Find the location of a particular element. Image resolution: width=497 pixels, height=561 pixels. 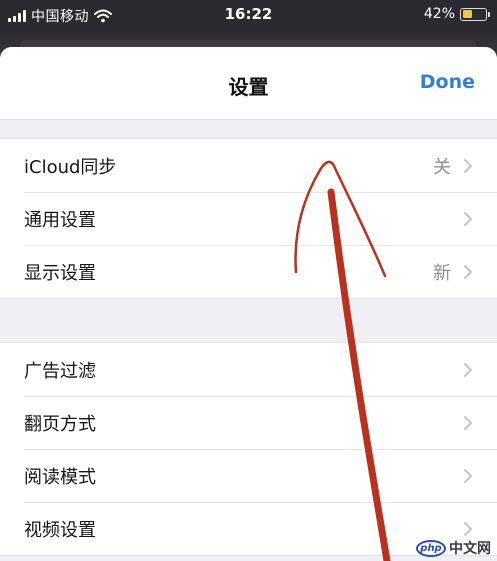

battery-percent: 42% is located at coordinates (439, 14).